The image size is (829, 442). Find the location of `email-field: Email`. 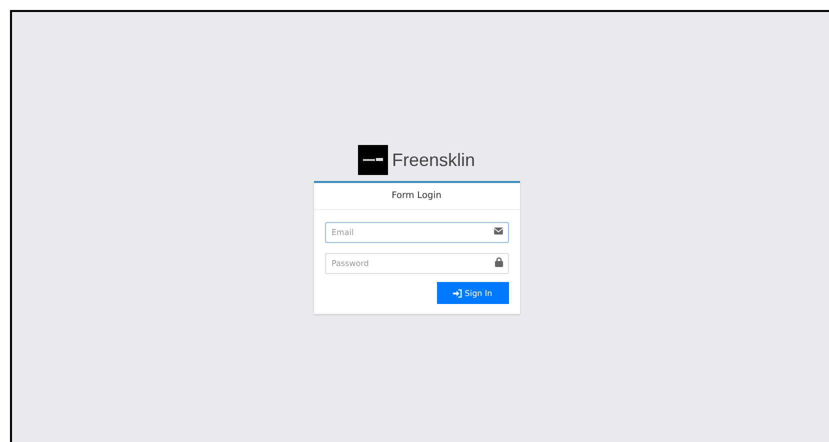

email-field: Email is located at coordinates (416, 232).